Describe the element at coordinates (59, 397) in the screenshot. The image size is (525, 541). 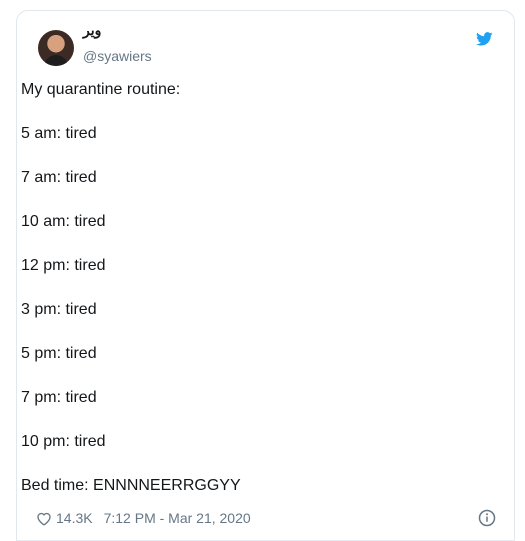
I see `tweet-line: 7 pm: tired` at that location.